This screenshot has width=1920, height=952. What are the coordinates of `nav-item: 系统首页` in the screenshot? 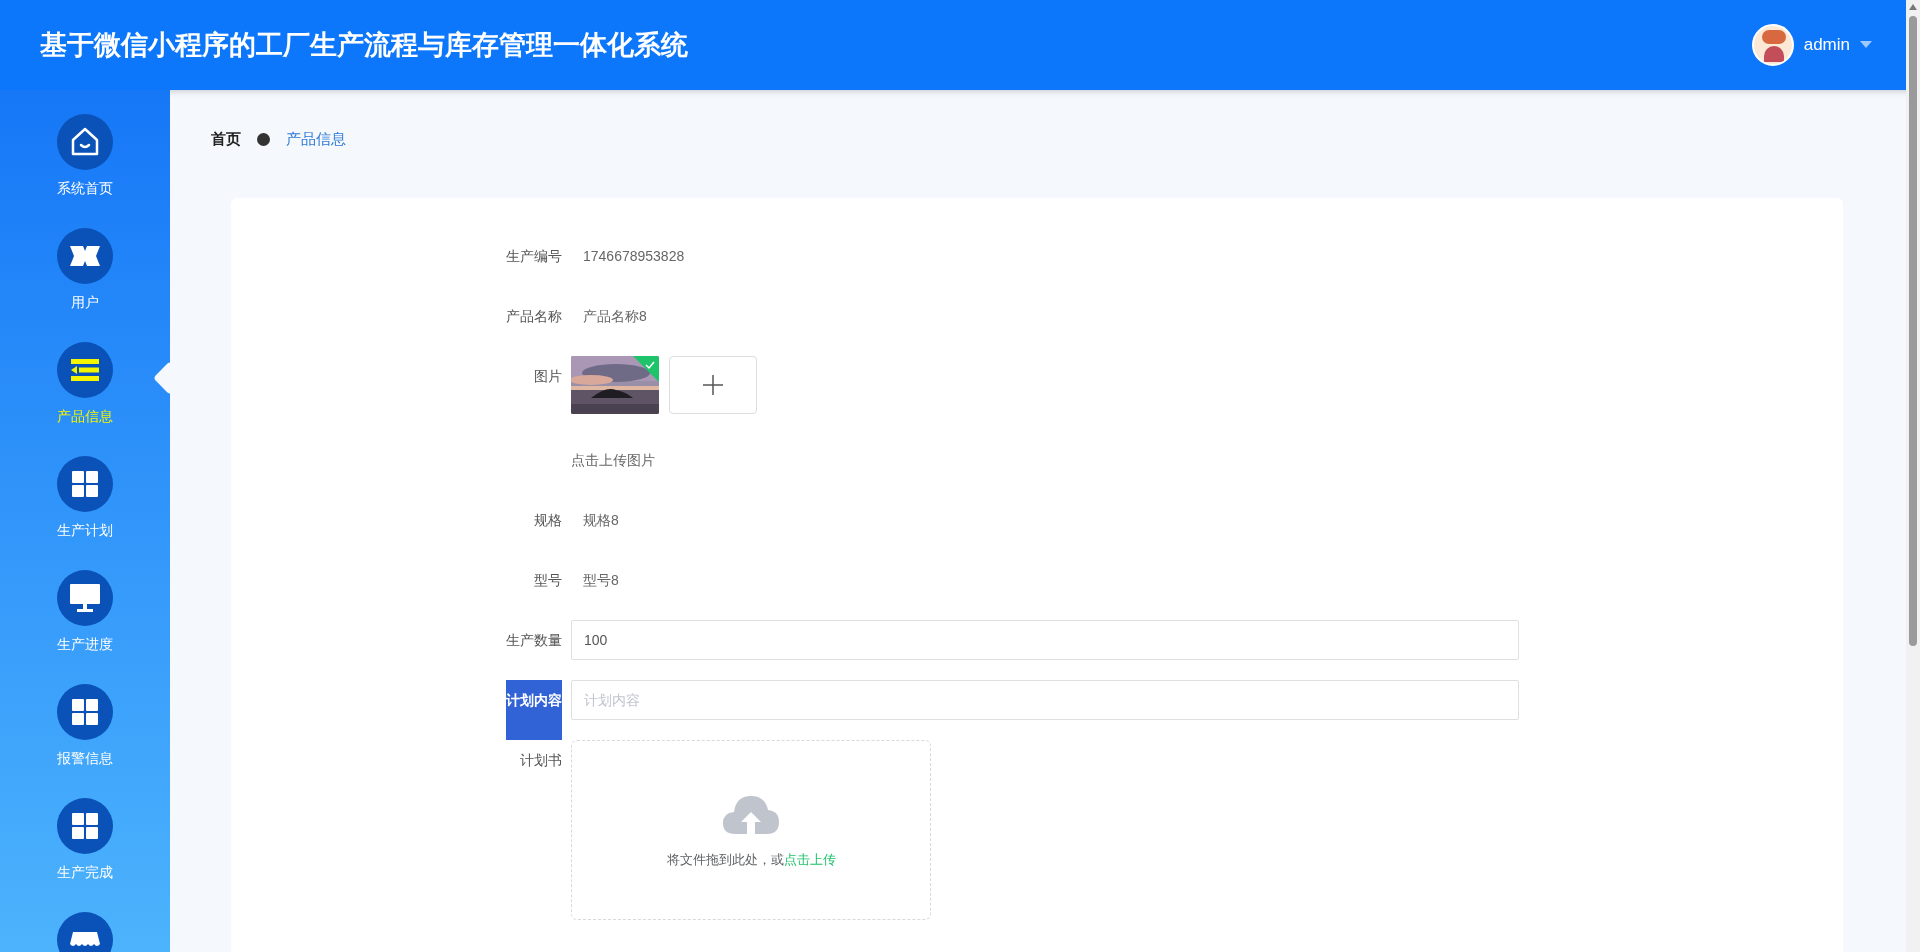 It's located at (85, 156).